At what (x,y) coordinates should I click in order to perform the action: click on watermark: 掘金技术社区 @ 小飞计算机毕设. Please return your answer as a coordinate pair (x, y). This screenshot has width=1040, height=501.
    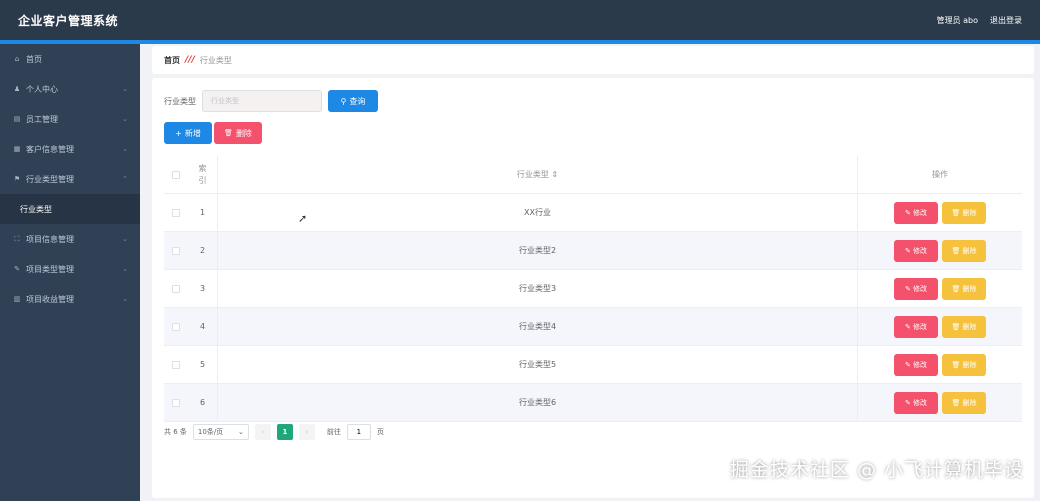
    Looking at the image, I should click on (876, 470).